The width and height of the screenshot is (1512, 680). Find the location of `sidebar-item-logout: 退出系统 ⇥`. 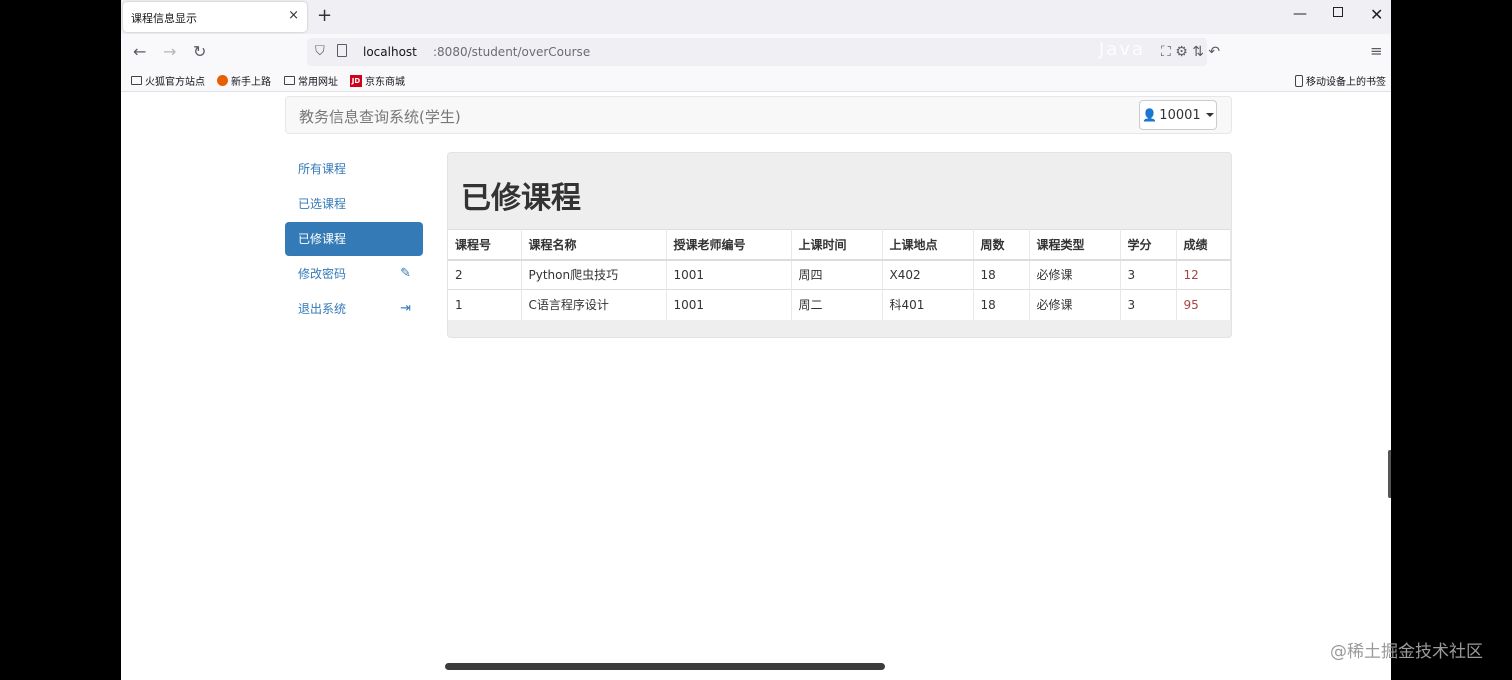

sidebar-item-logout: 退出系统 ⇥ is located at coordinates (354, 309).